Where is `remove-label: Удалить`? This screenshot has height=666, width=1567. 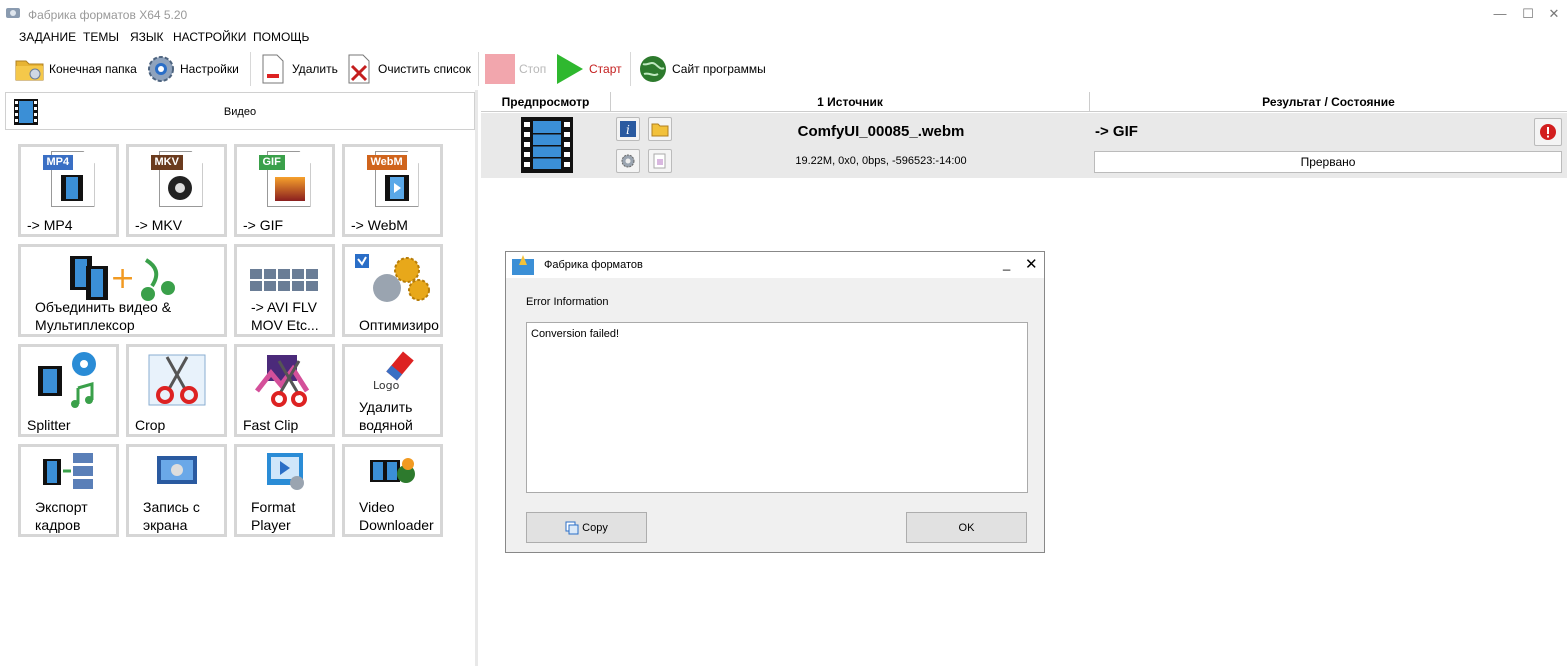 remove-label: Удалить is located at coordinates (315, 69).